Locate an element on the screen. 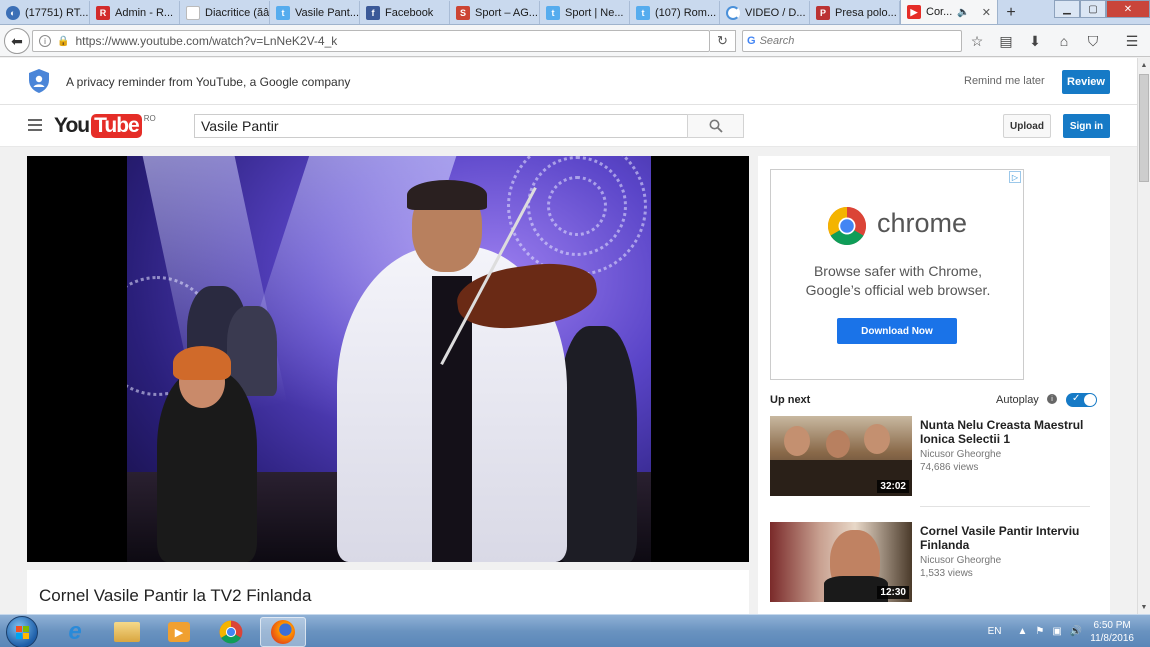  file-explorer-icon is located at coordinates (127, 632).